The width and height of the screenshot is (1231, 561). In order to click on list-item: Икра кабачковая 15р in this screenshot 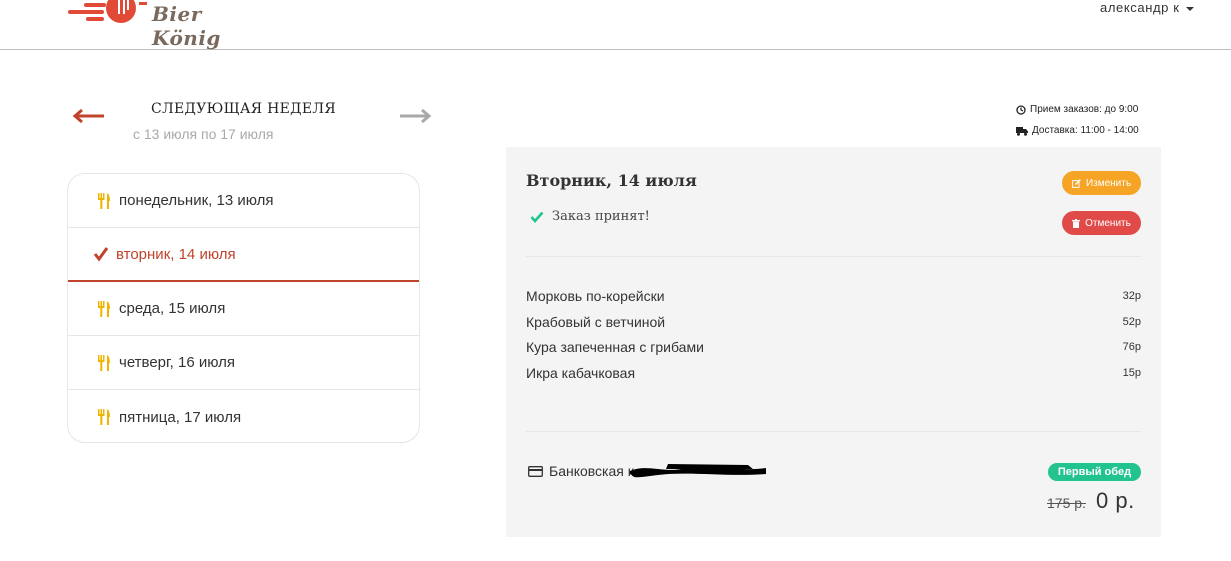, I will do `click(833, 373)`.